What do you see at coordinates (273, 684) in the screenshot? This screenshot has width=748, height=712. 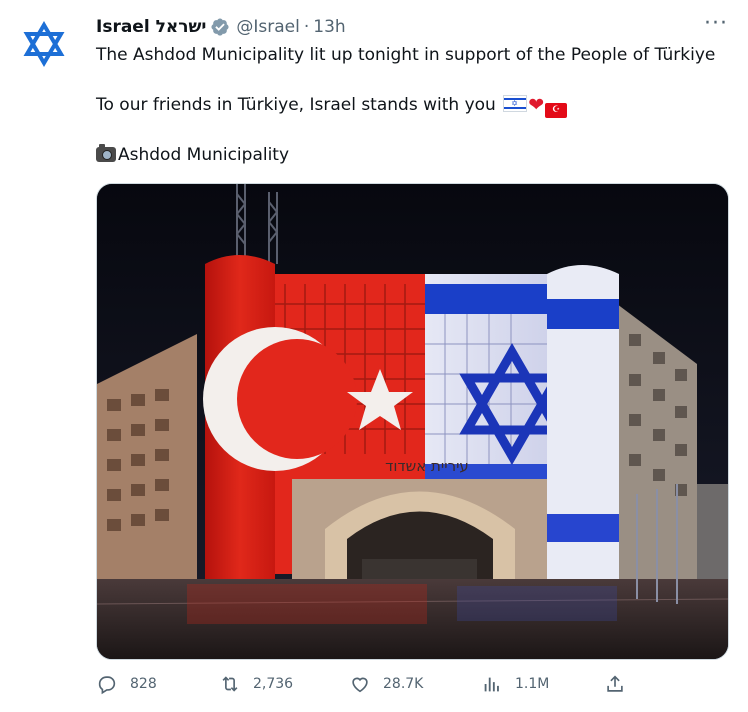 I see `retweet-count: 2,736` at bounding box center [273, 684].